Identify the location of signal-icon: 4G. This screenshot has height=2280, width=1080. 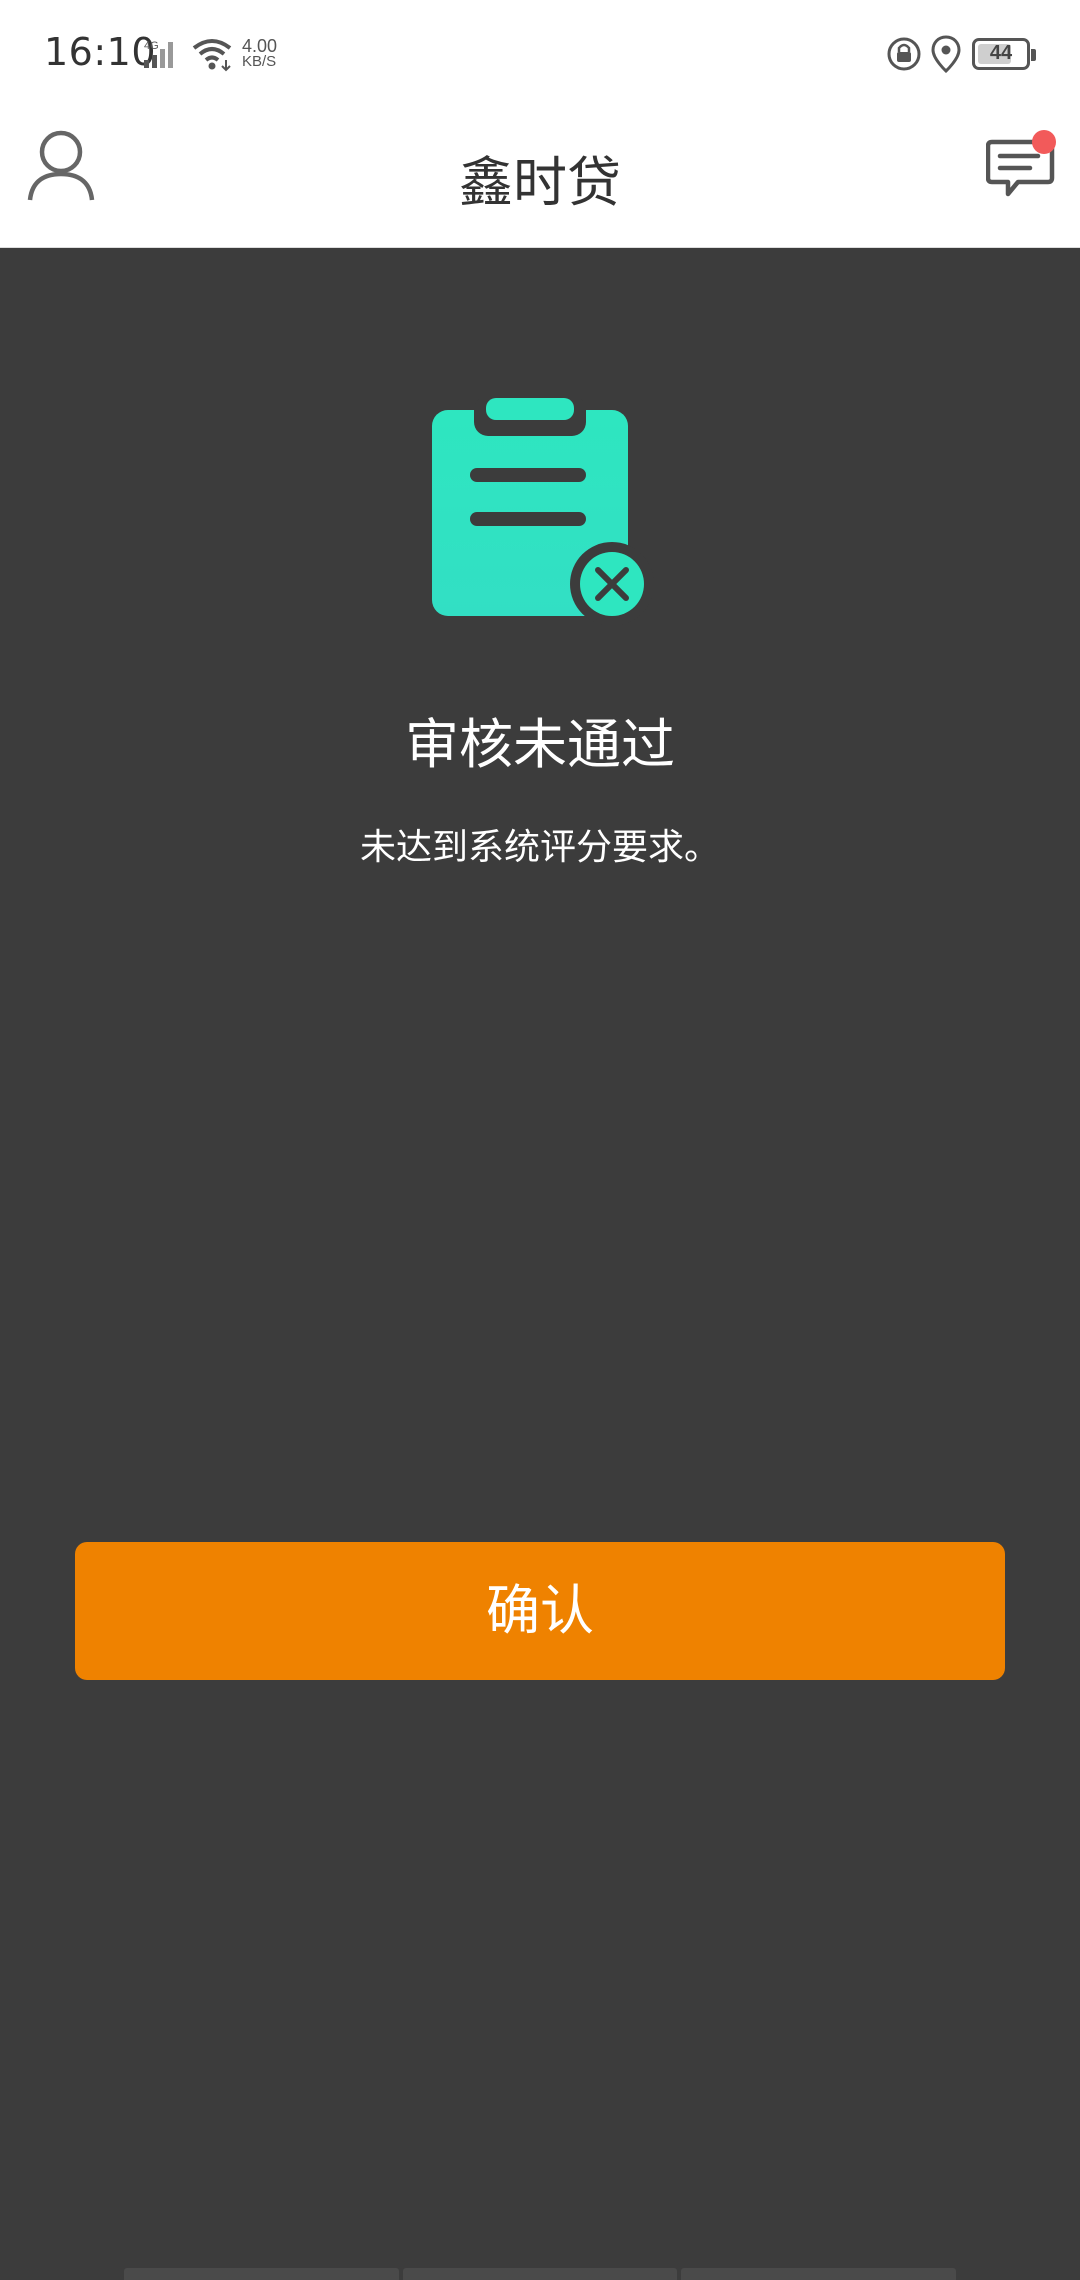
(164, 54).